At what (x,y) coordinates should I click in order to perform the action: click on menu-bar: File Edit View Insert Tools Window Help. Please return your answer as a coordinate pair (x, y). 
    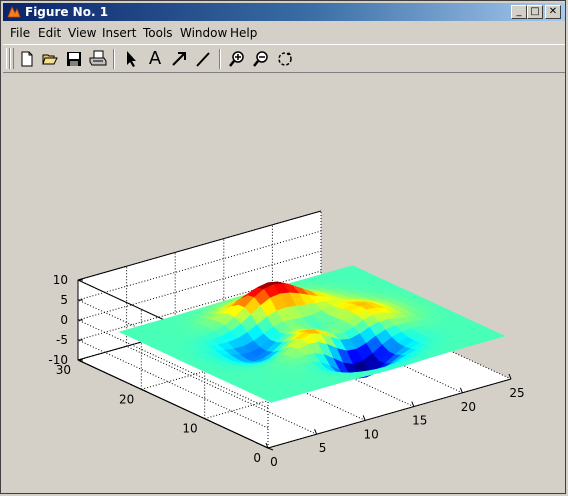
    Looking at the image, I should click on (284, 32).